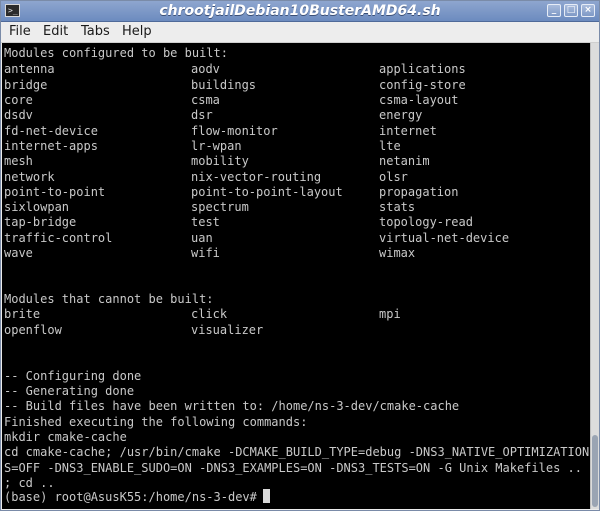 This screenshot has height=511, width=600. I want to click on module-name: core, so click(18, 100).